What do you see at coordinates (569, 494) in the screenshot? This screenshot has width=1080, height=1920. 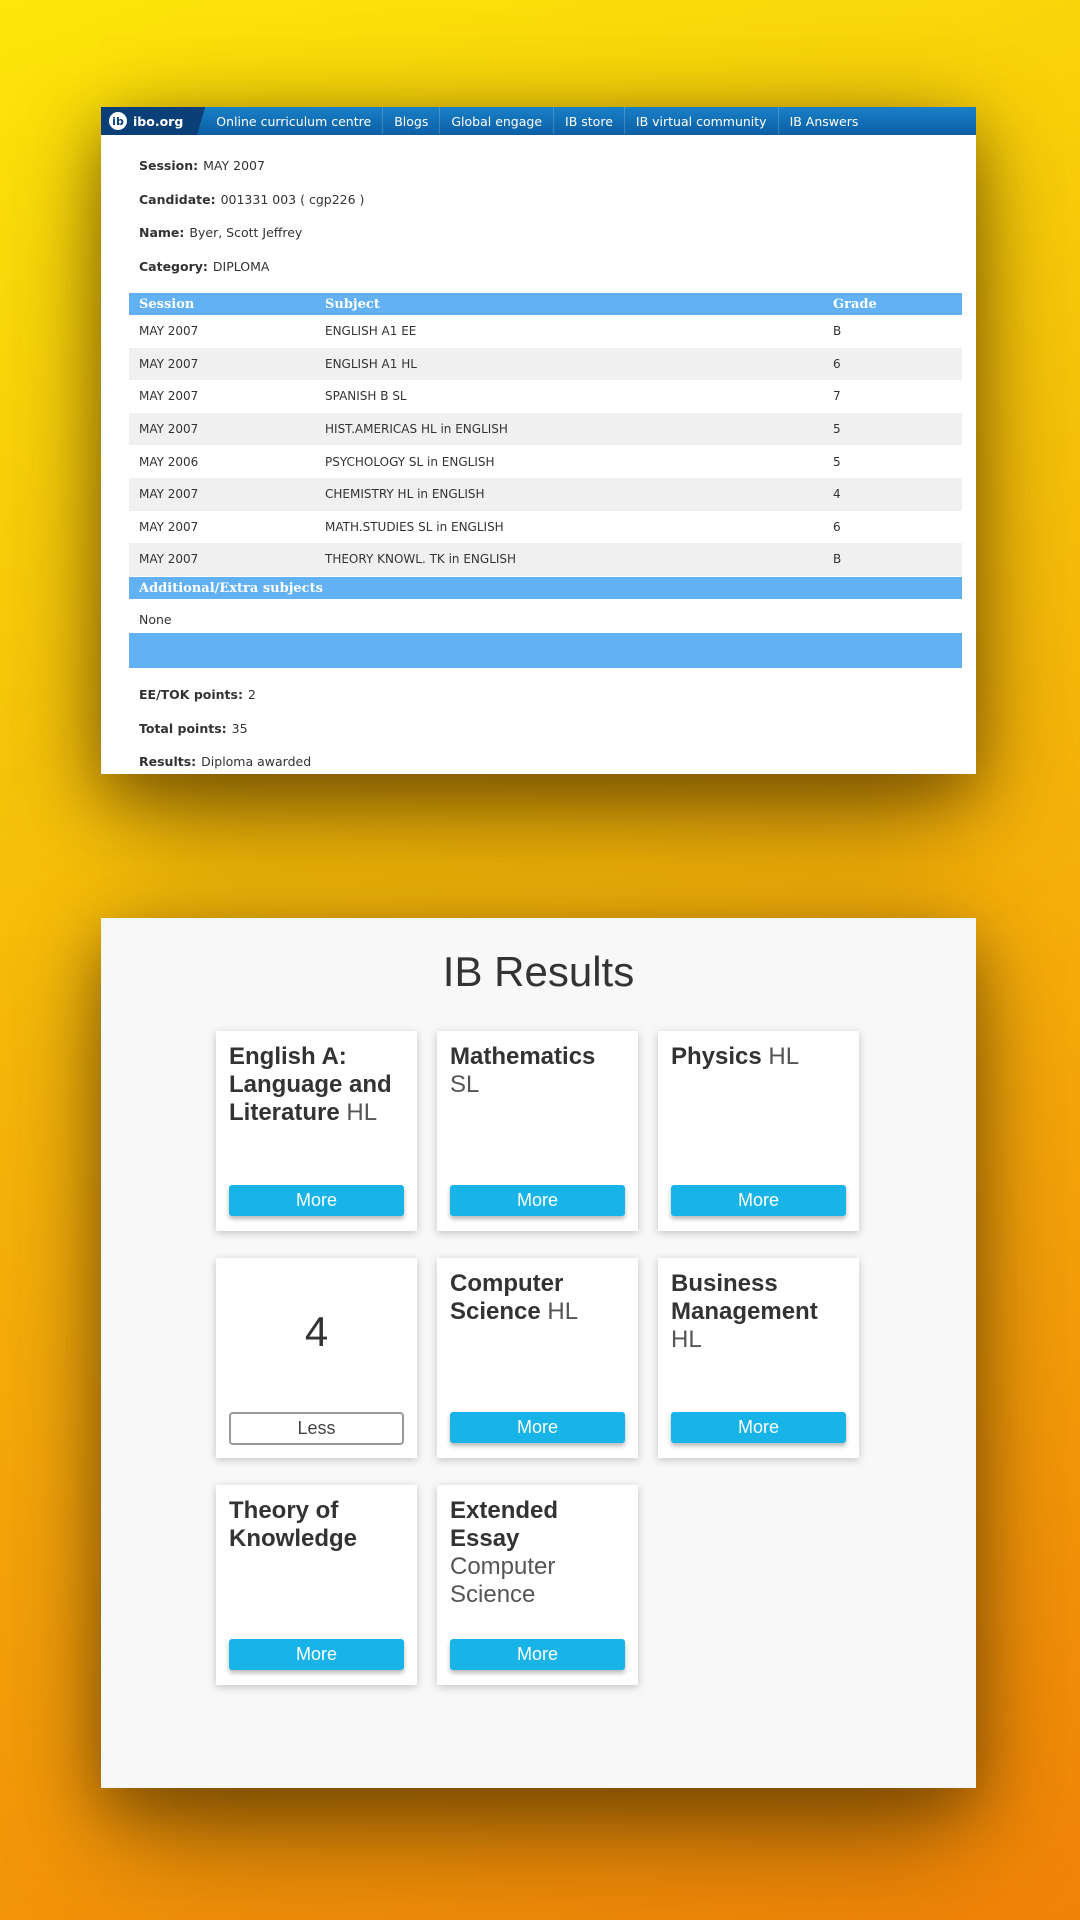 I see `row-subject: CHEMISTRY HL in ENGLISH` at bounding box center [569, 494].